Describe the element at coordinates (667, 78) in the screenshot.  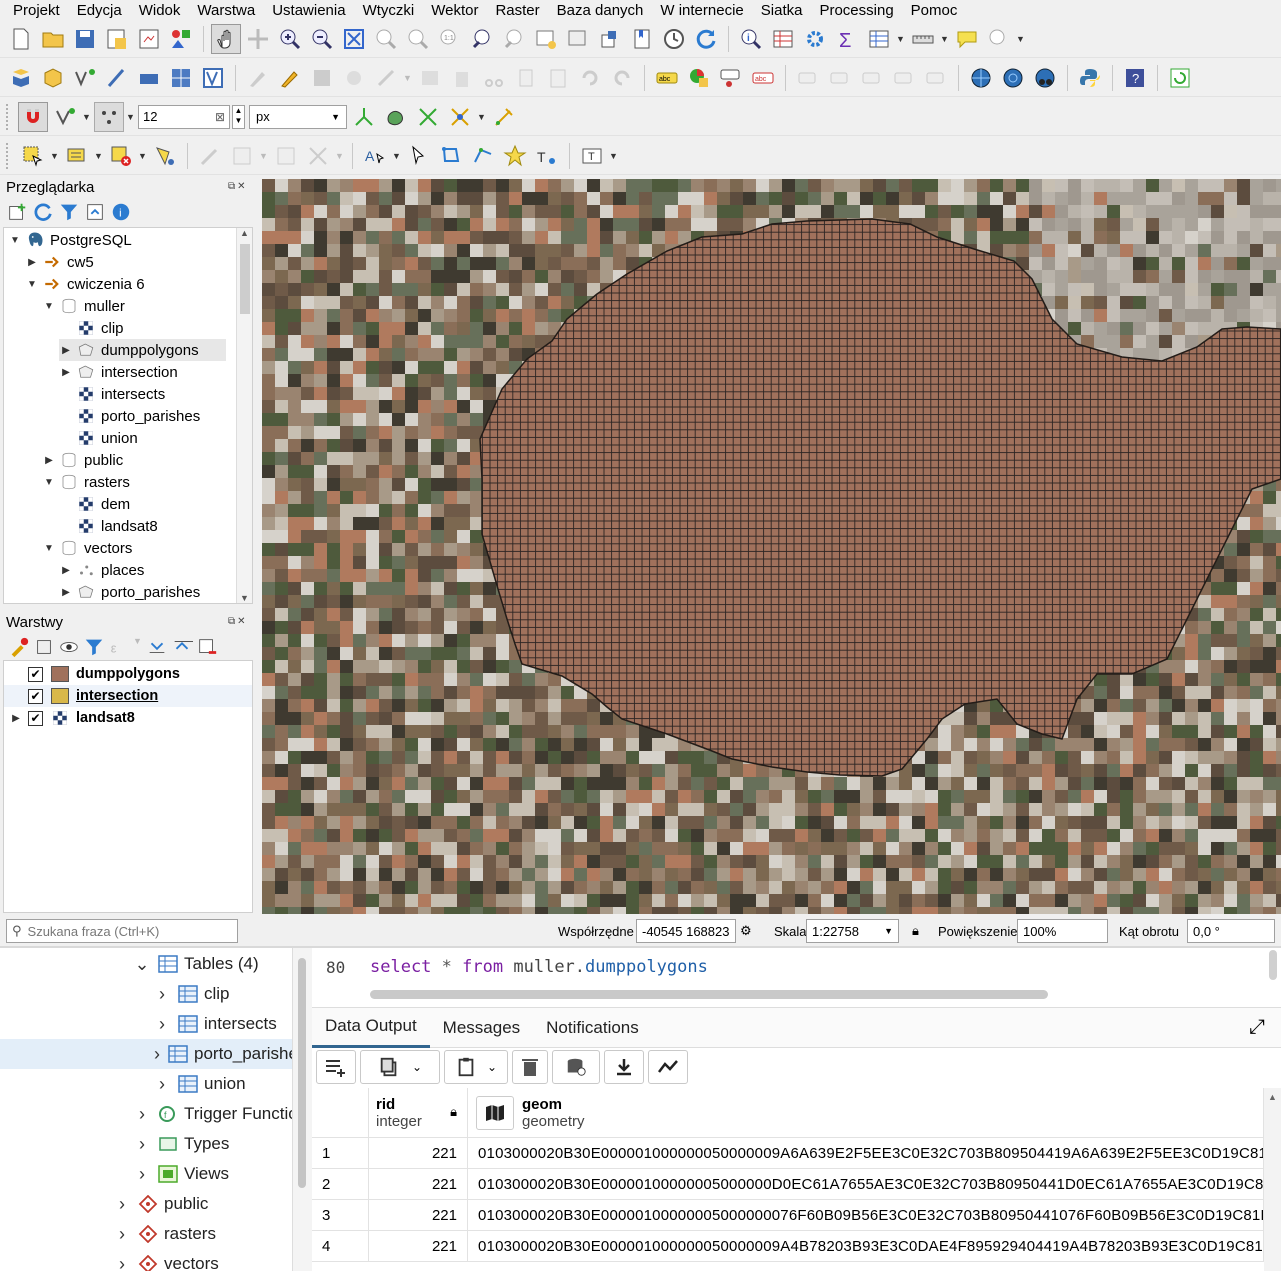
I see `label-abc-icon: abc` at that location.